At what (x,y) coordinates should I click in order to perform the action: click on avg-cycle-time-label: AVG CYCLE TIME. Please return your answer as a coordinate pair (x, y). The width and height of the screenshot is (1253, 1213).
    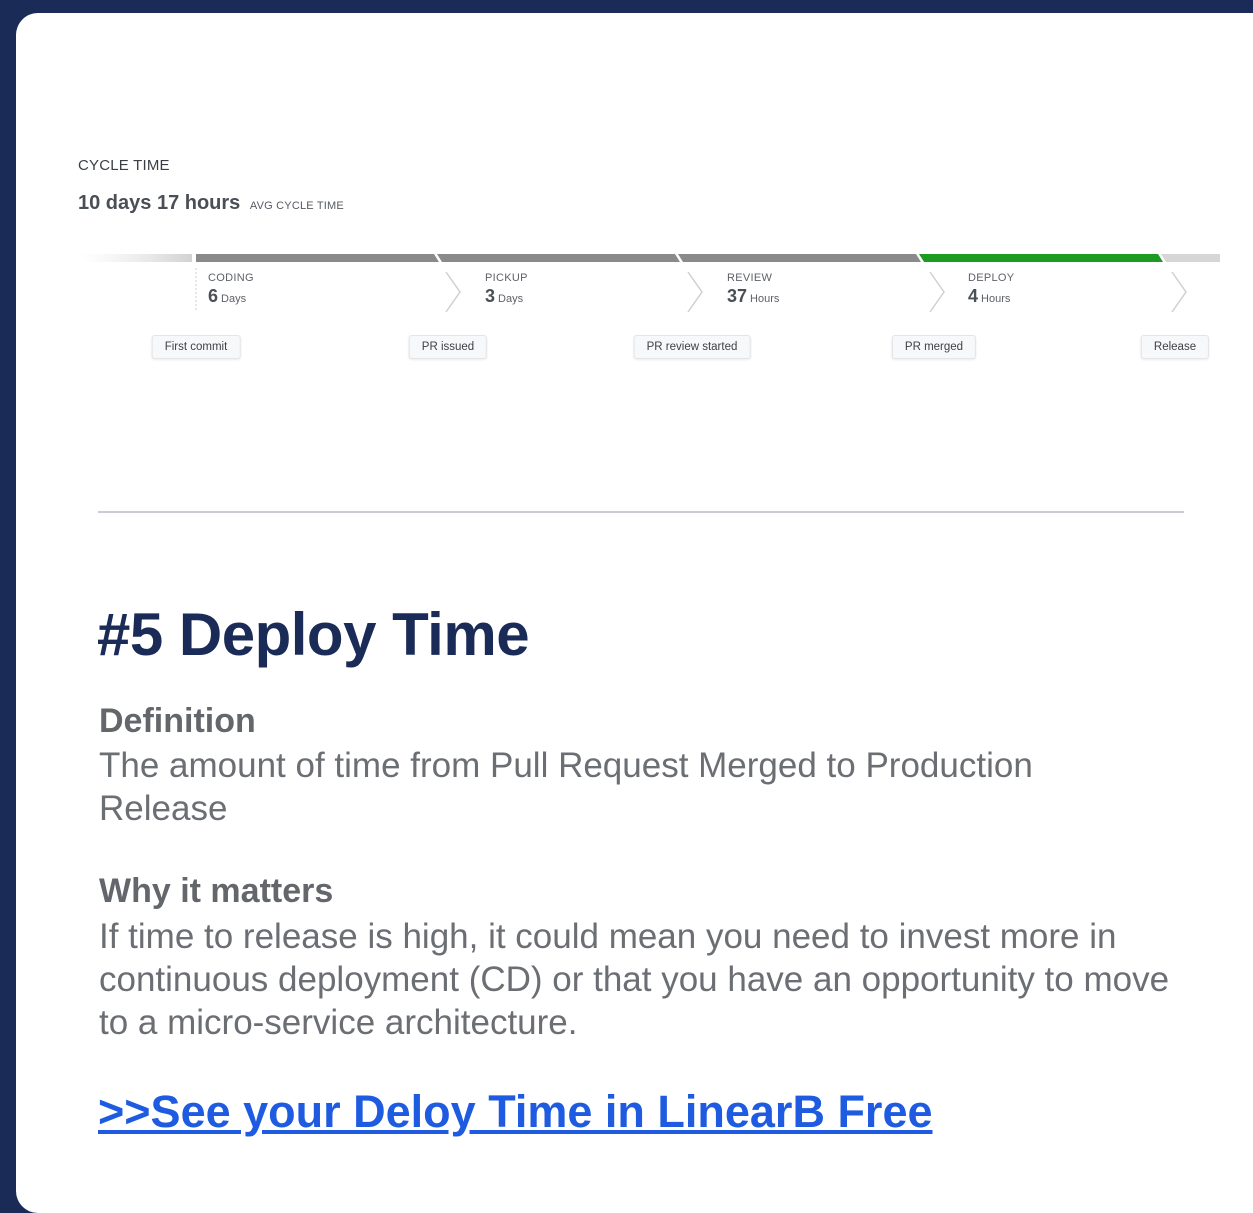
    Looking at the image, I should click on (296, 206).